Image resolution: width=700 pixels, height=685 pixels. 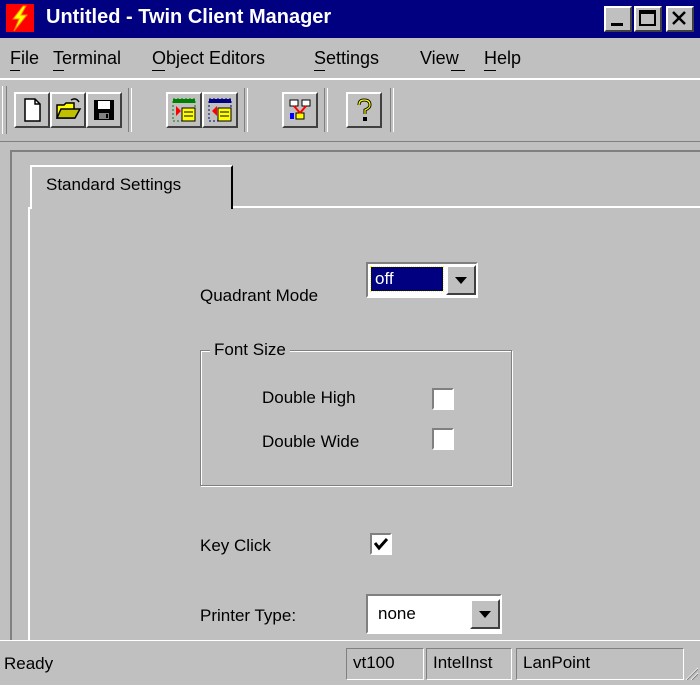 I want to click on save-button, so click(x=104, y=110).